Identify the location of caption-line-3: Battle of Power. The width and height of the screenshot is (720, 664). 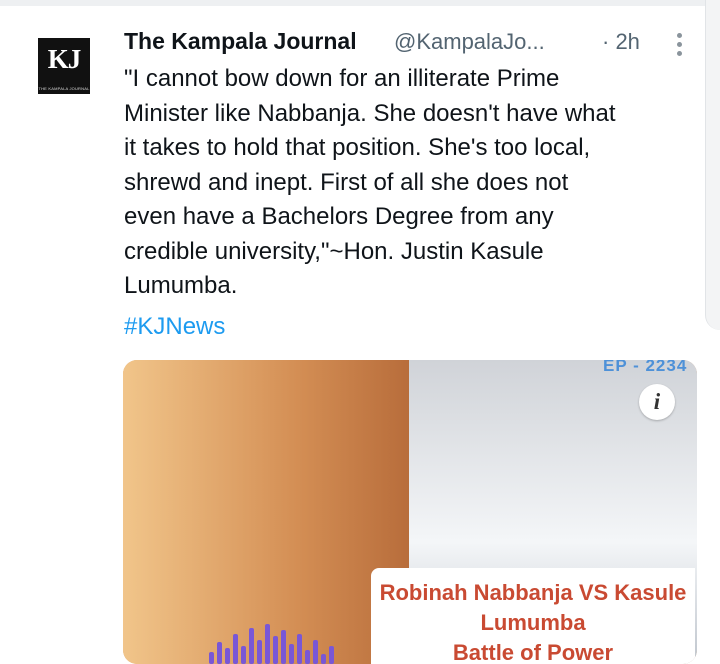
(533, 652).